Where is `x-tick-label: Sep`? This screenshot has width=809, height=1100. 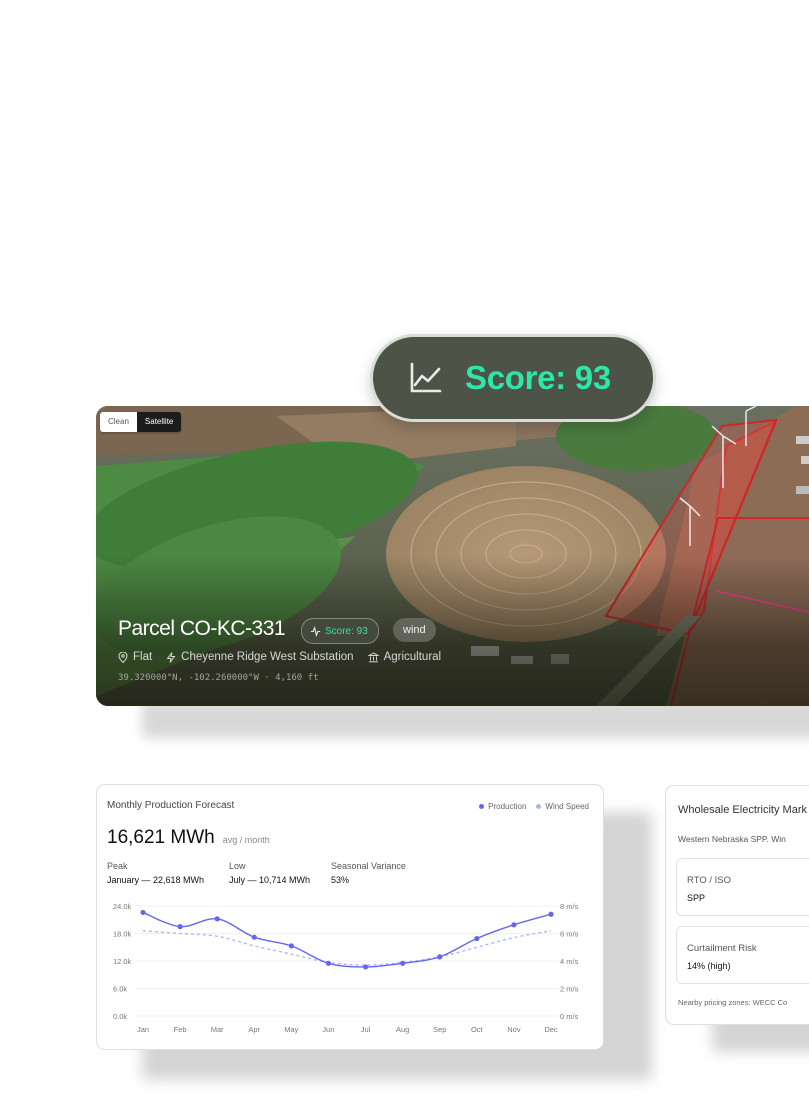
x-tick-label: Sep is located at coordinates (439, 1029).